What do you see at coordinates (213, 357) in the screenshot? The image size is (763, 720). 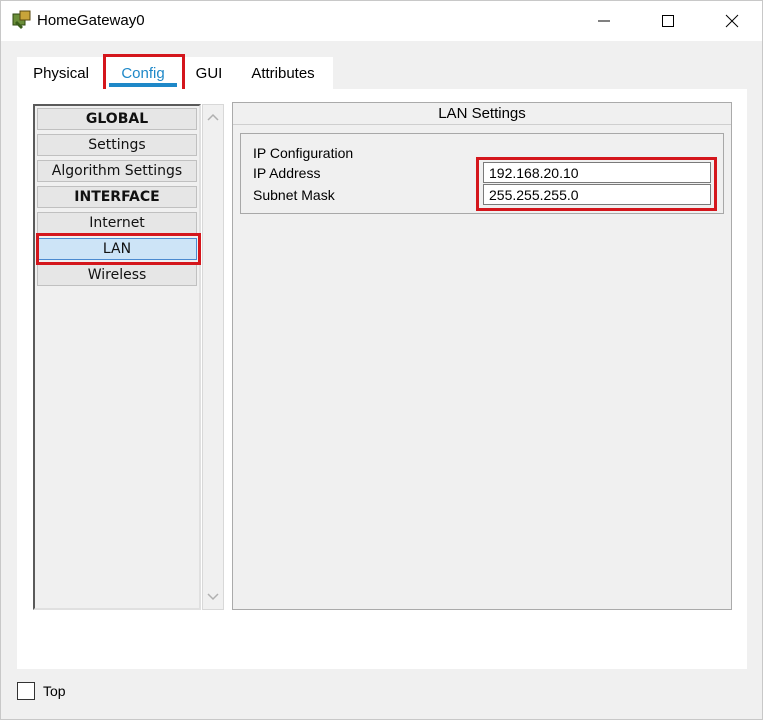 I see `sidebar-scrollbar` at bounding box center [213, 357].